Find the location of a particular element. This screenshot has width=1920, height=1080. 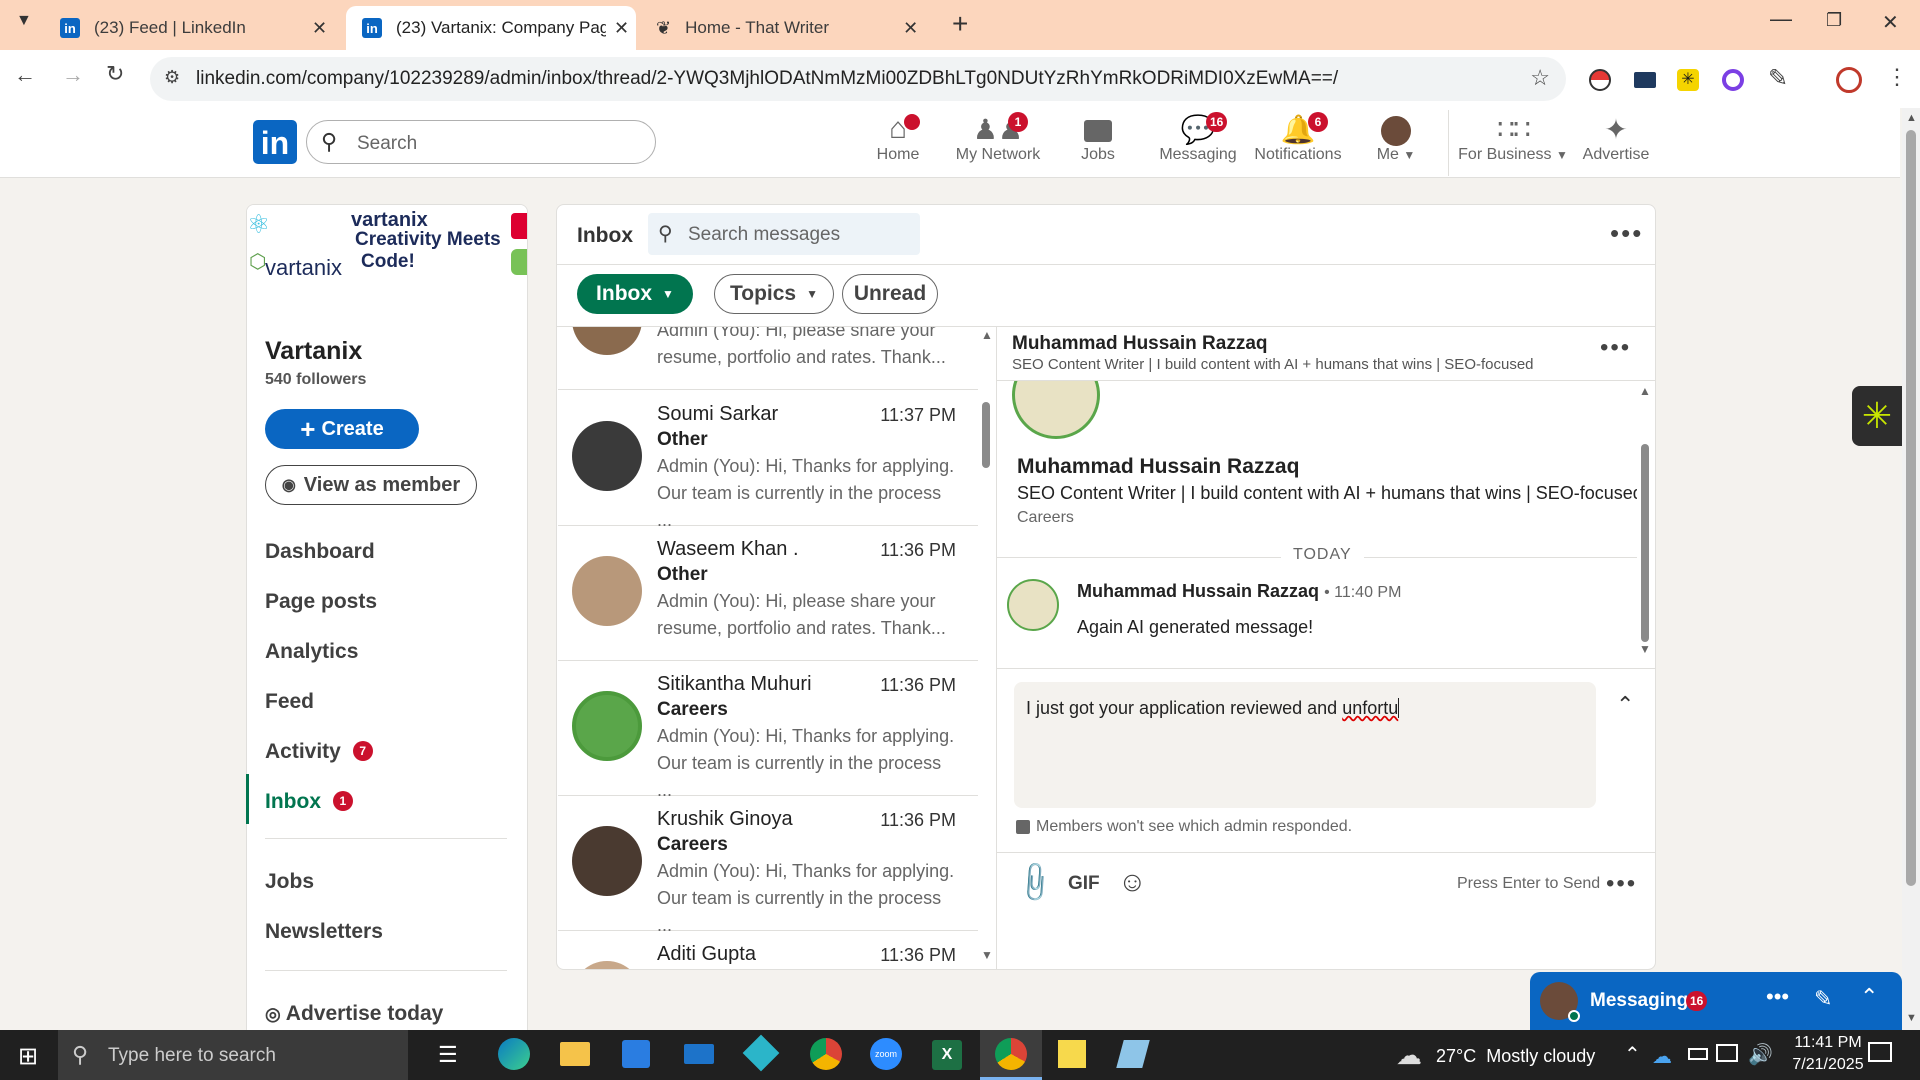

thread-scrollbar: ▲ ▼ is located at coordinates (1645, 520).